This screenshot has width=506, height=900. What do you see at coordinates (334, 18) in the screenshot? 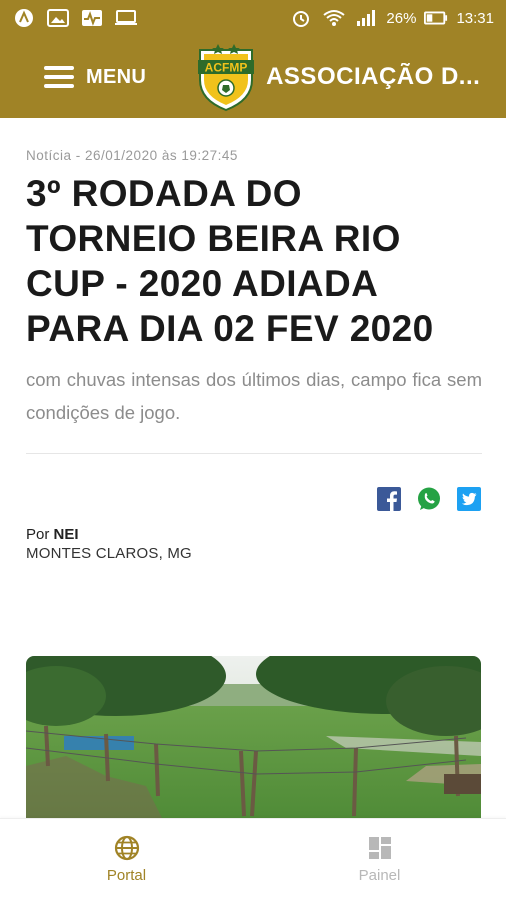
I see `wifi-icon` at bounding box center [334, 18].